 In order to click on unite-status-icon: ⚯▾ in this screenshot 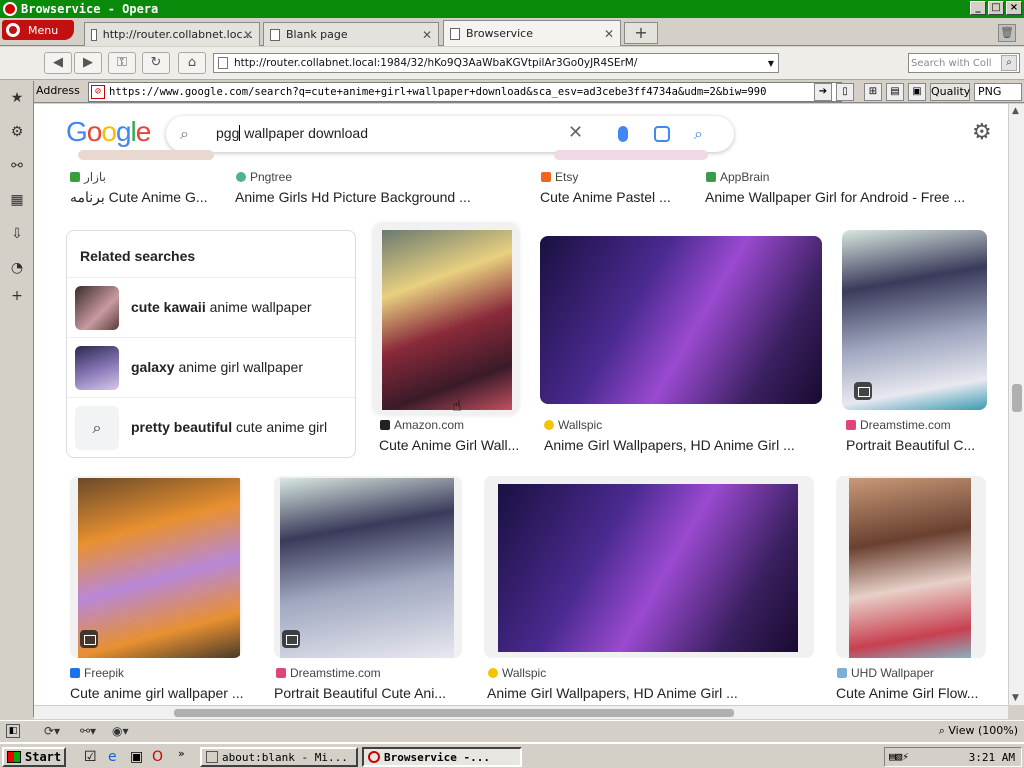, I will do `click(88, 731)`.